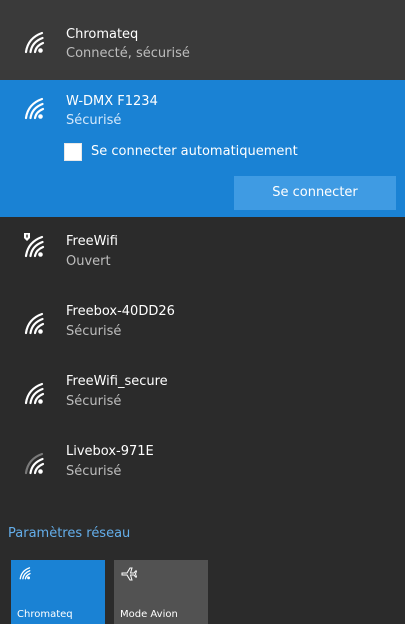  Describe the element at coordinates (92, 241) in the screenshot. I see `network-name: FreeWifi` at that location.